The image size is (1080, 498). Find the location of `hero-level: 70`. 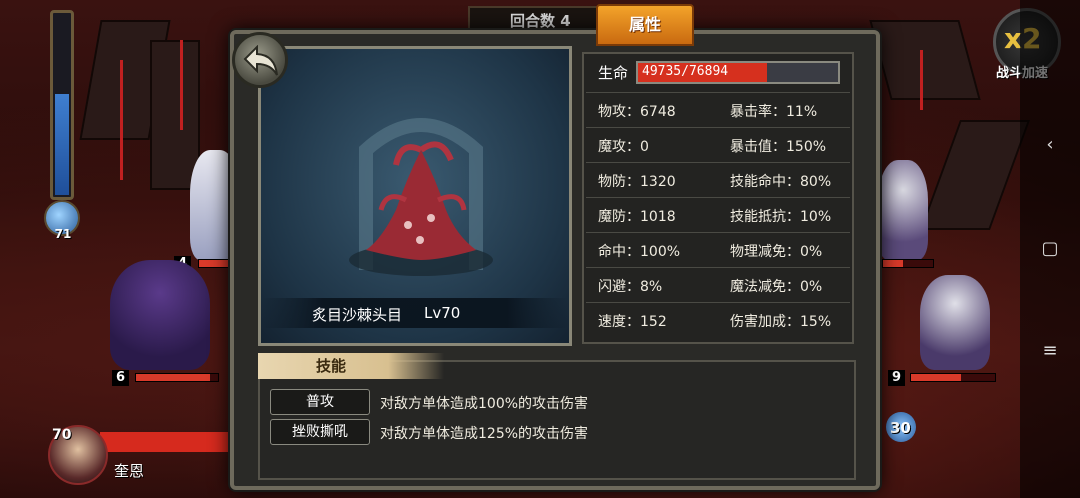

hero-level: 70 is located at coordinates (62, 435).